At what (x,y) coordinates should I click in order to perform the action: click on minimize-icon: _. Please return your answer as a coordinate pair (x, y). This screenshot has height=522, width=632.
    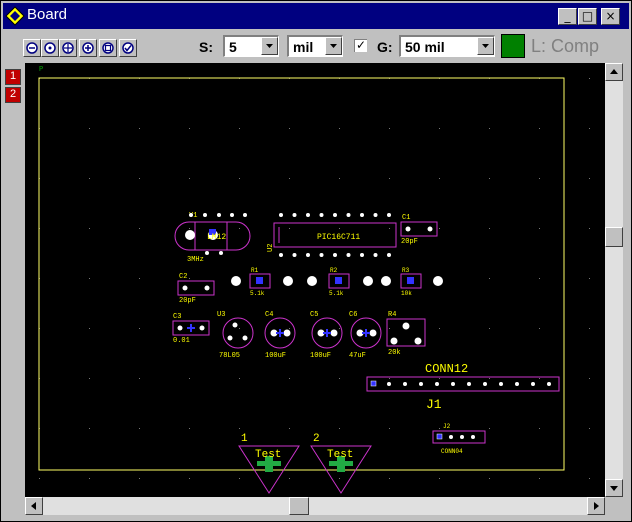
    Looking at the image, I should click on (567, 16).